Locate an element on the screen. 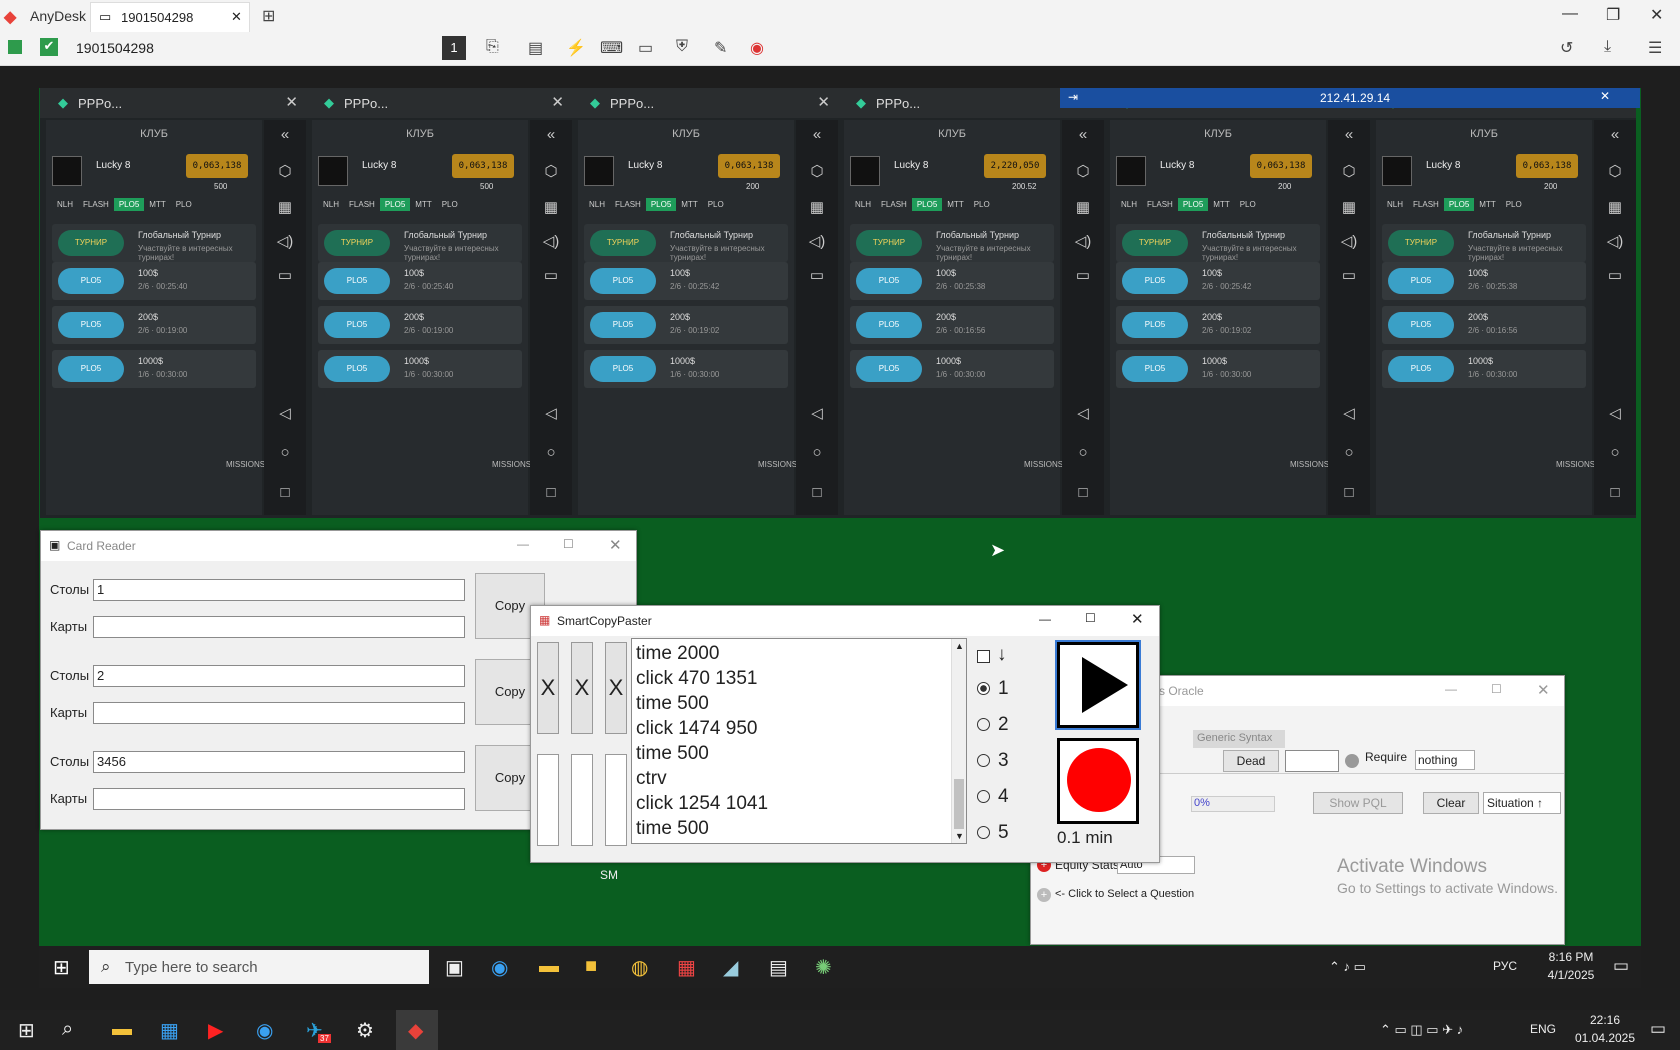 The height and width of the screenshot is (1050, 1680). file-transfer-icon: ⎘ is located at coordinates (492, 47).